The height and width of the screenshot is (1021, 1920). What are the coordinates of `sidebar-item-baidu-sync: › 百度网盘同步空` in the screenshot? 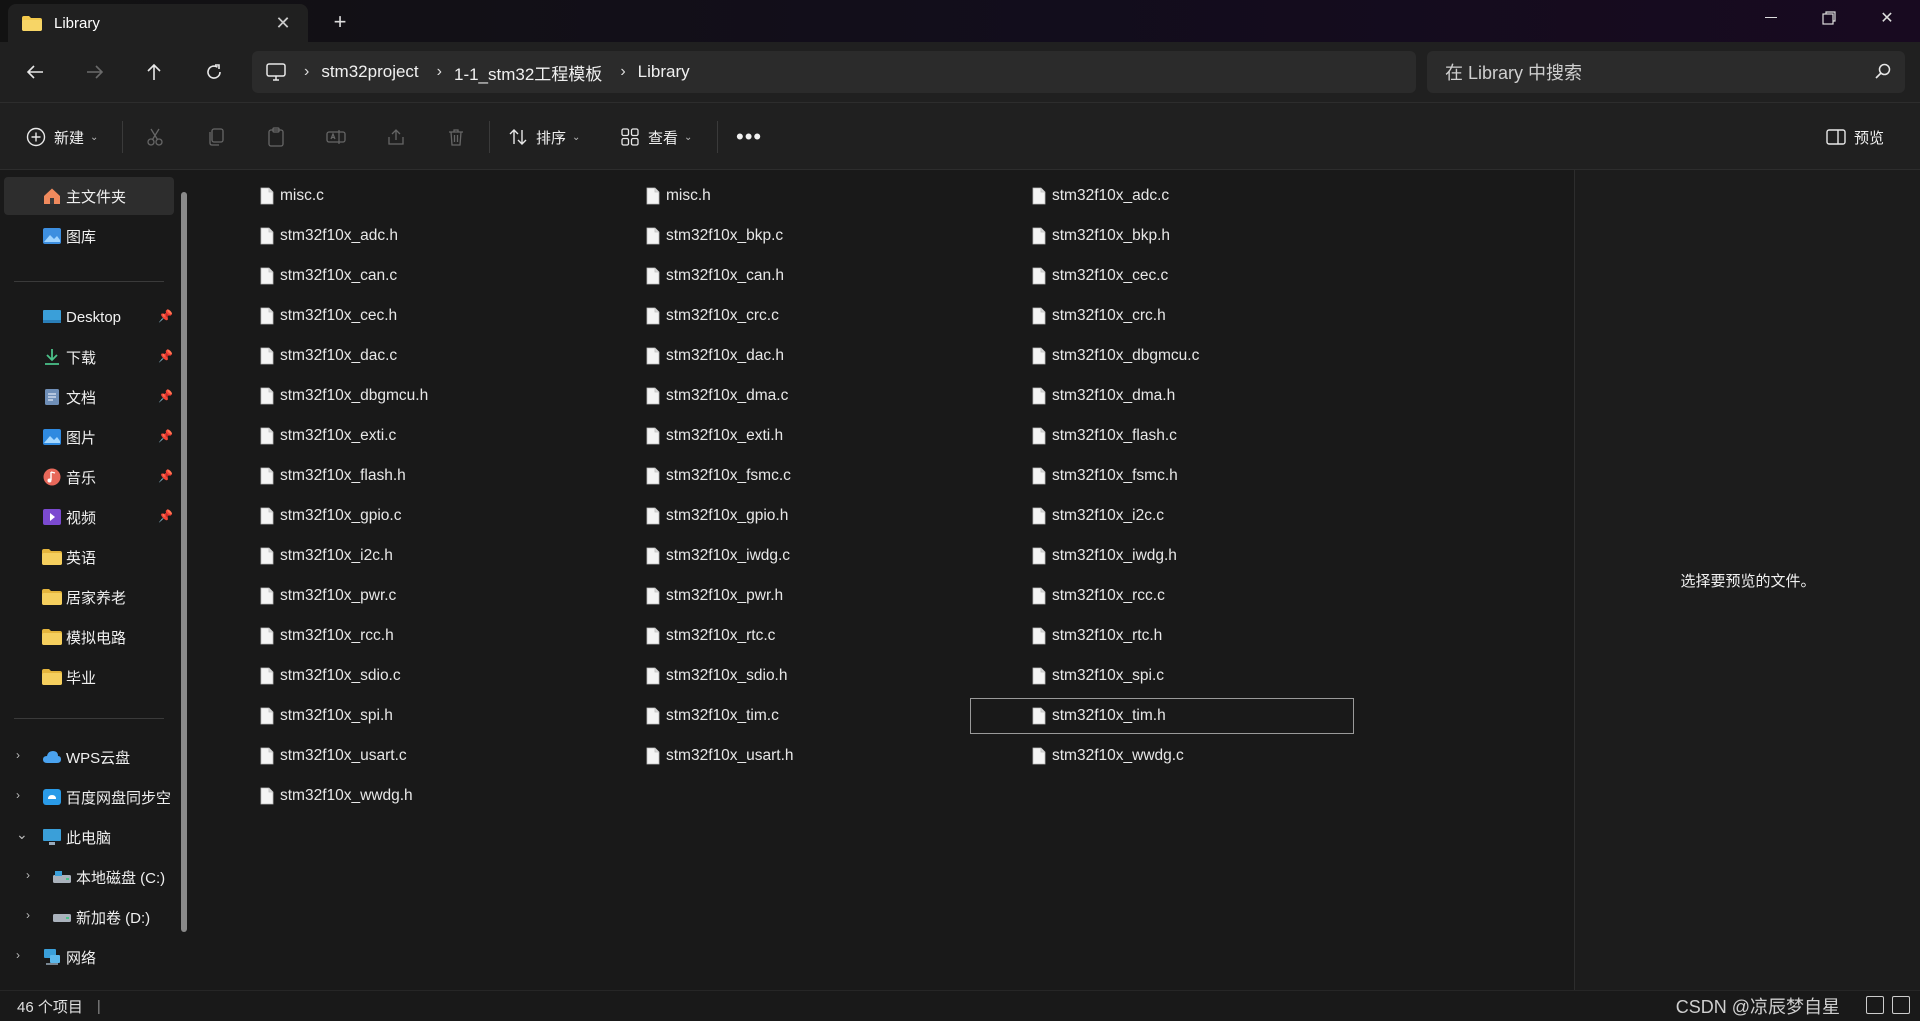 It's located at (89, 797).